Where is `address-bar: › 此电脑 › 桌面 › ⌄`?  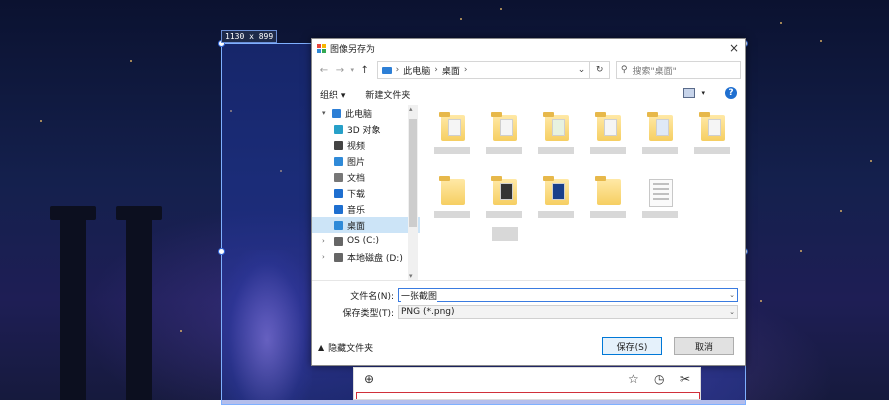 address-bar: › 此电脑 › 桌面 › ⌄ is located at coordinates (483, 70).